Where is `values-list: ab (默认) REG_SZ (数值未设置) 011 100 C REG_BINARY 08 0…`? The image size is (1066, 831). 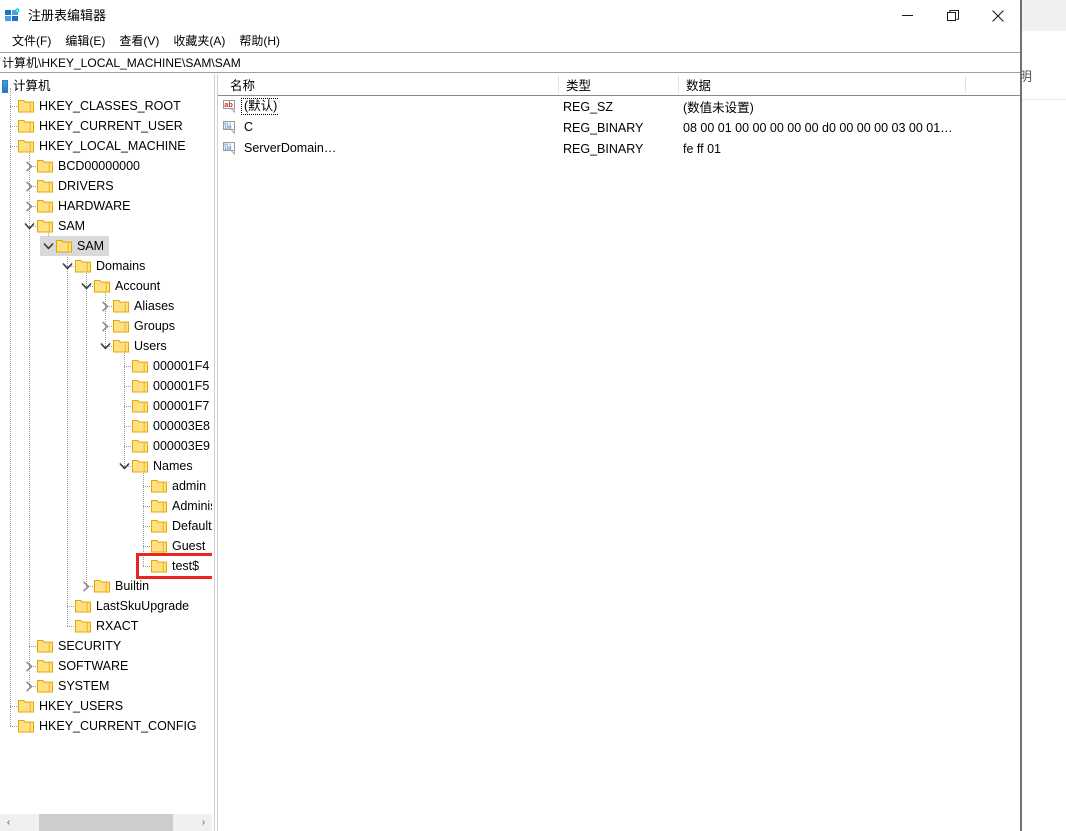 values-list: ab (默认) REG_SZ (数值未设置) 011 100 C REG_BINARY 08 0… is located at coordinates (619, 127).